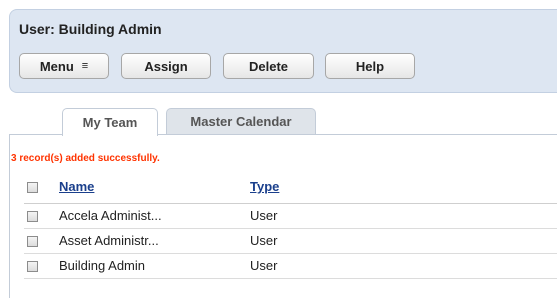 This screenshot has height=298, width=557. Describe the element at coordinates (268, 66) in the screenshot. I see `delete-button: Delete` at that location.